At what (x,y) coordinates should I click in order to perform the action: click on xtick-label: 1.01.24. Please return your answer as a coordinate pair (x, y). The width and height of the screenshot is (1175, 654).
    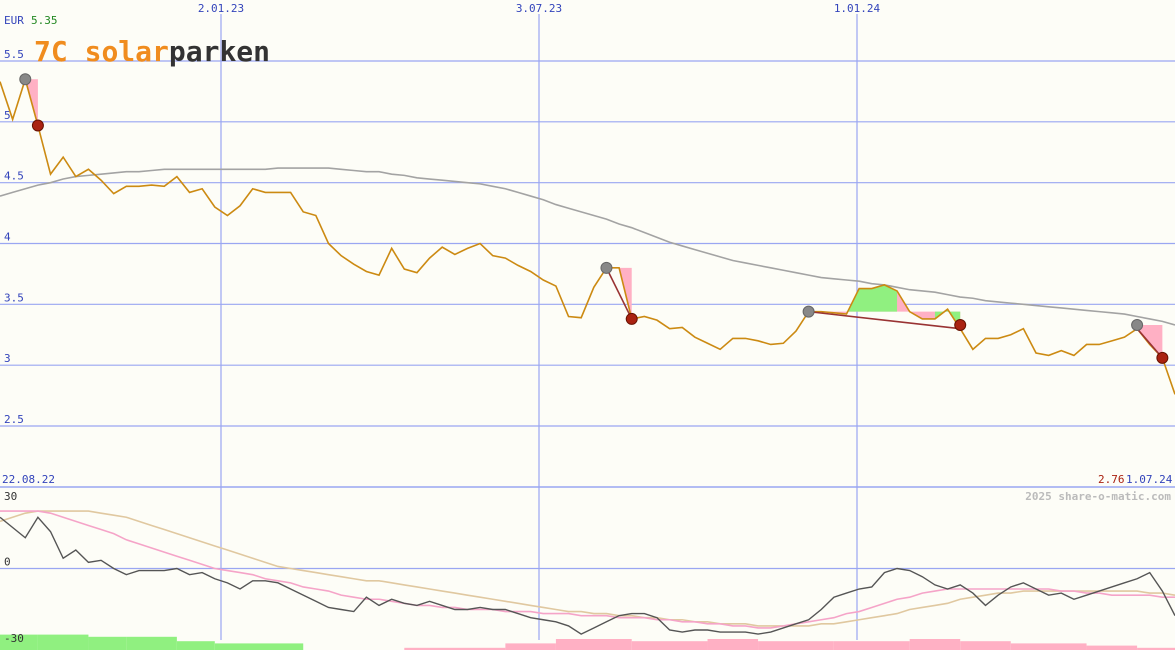
    Looking at the image, I should click on (857, 8).